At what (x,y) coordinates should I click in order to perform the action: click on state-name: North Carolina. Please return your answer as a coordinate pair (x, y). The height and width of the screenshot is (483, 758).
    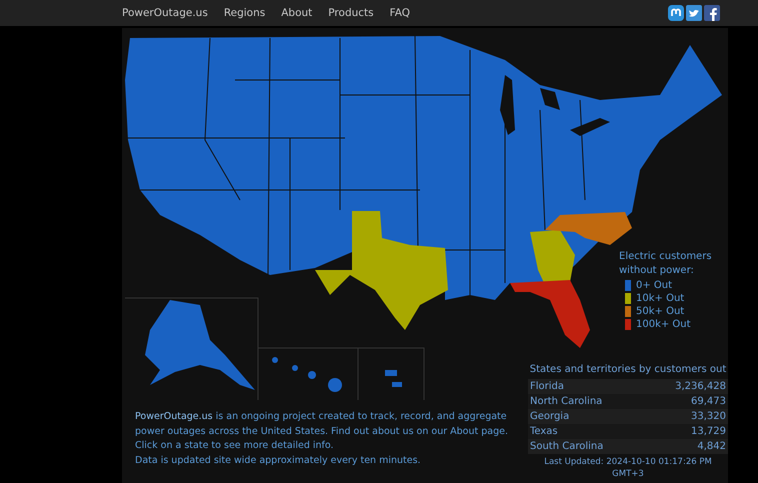
    Looking at the image, I should click on (566, 402).